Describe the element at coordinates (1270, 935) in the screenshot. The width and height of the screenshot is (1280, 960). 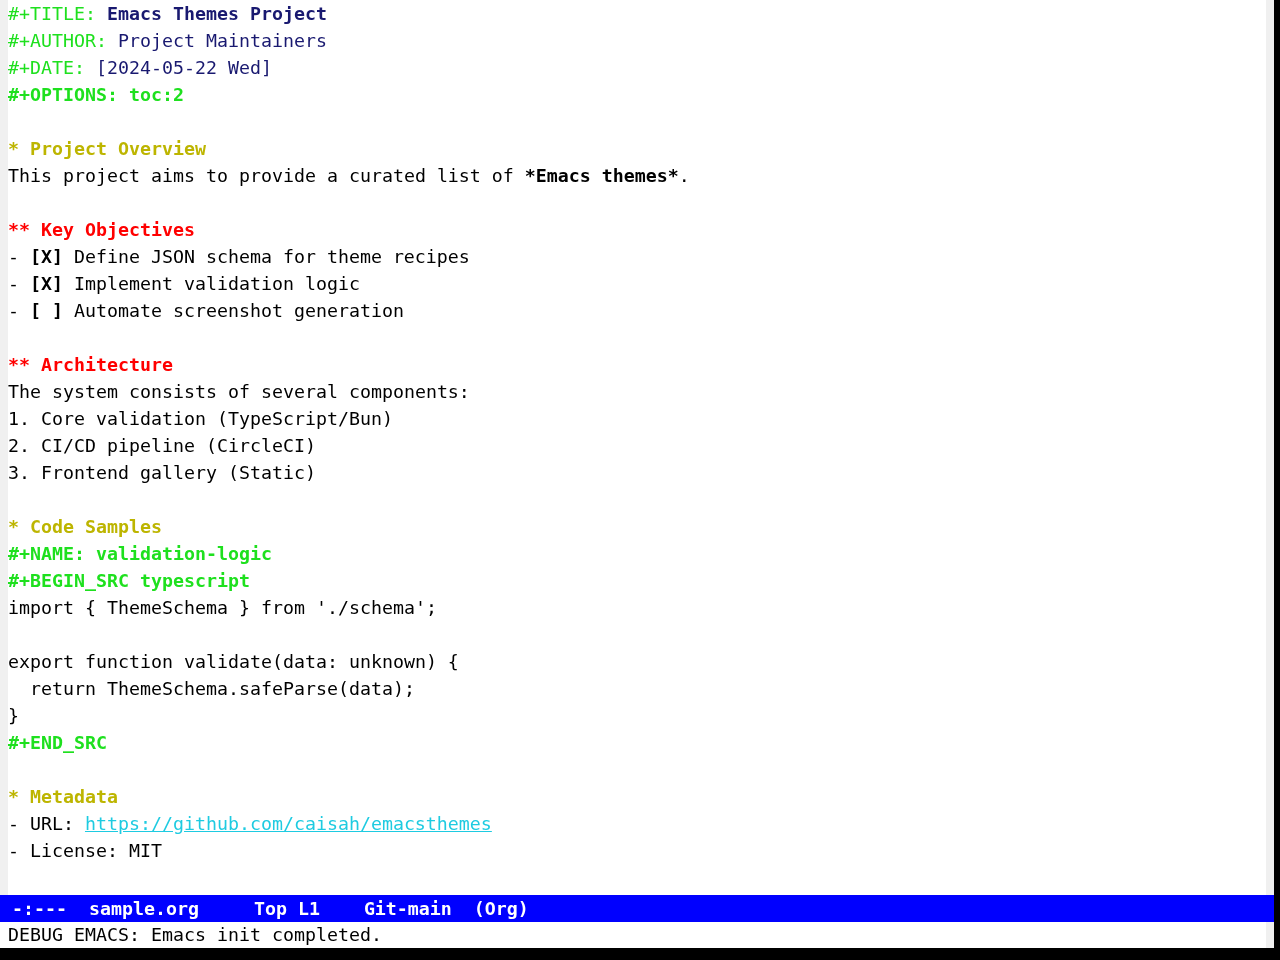
I see `right-fringe` at that location.